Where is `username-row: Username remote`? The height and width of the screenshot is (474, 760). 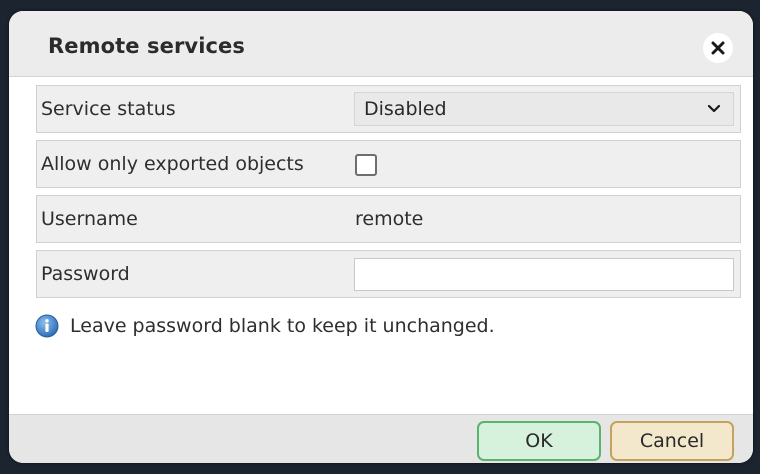 username-row: Username remote is located at coordinates (388, 219).